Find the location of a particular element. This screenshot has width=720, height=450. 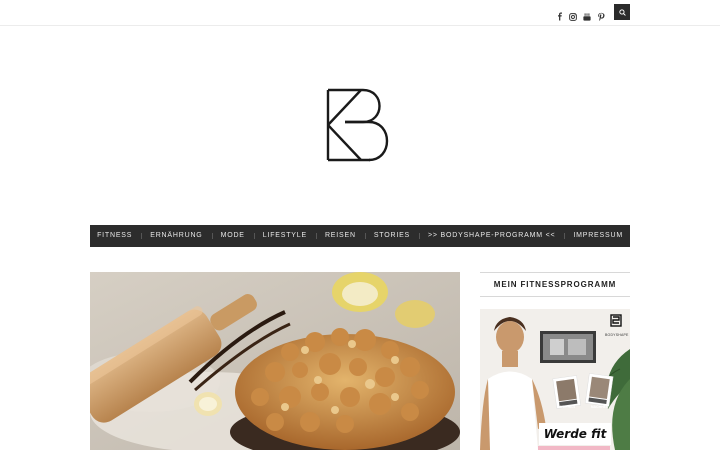

youtube-icon is located at coordinates (587, 14).